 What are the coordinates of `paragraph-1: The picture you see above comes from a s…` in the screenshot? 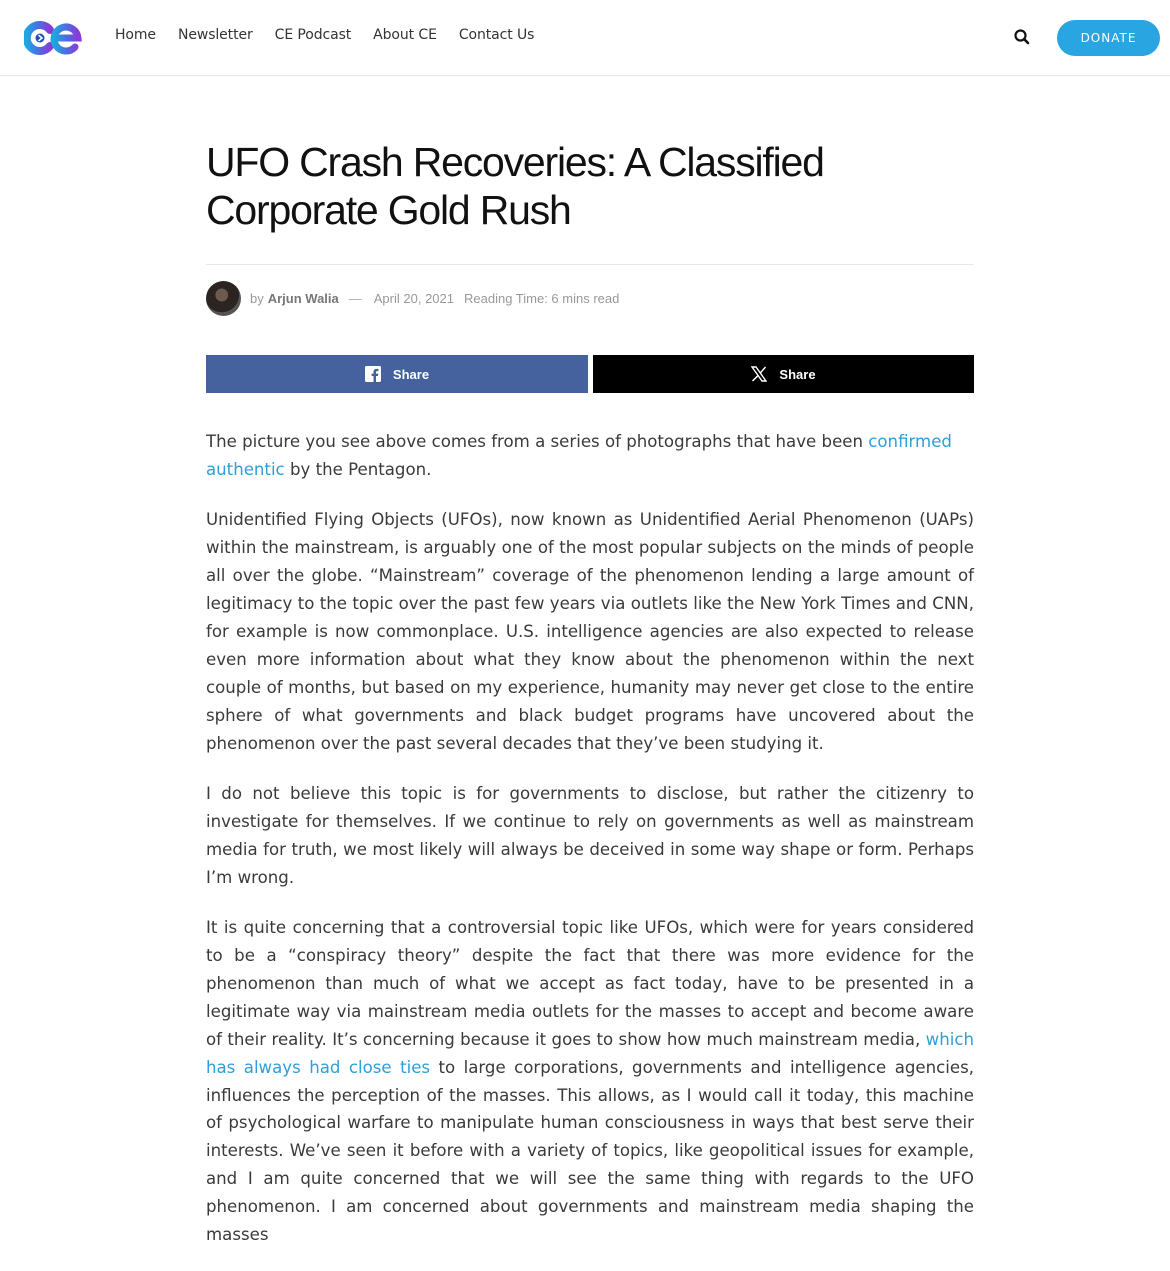 It's located at (590, 456).